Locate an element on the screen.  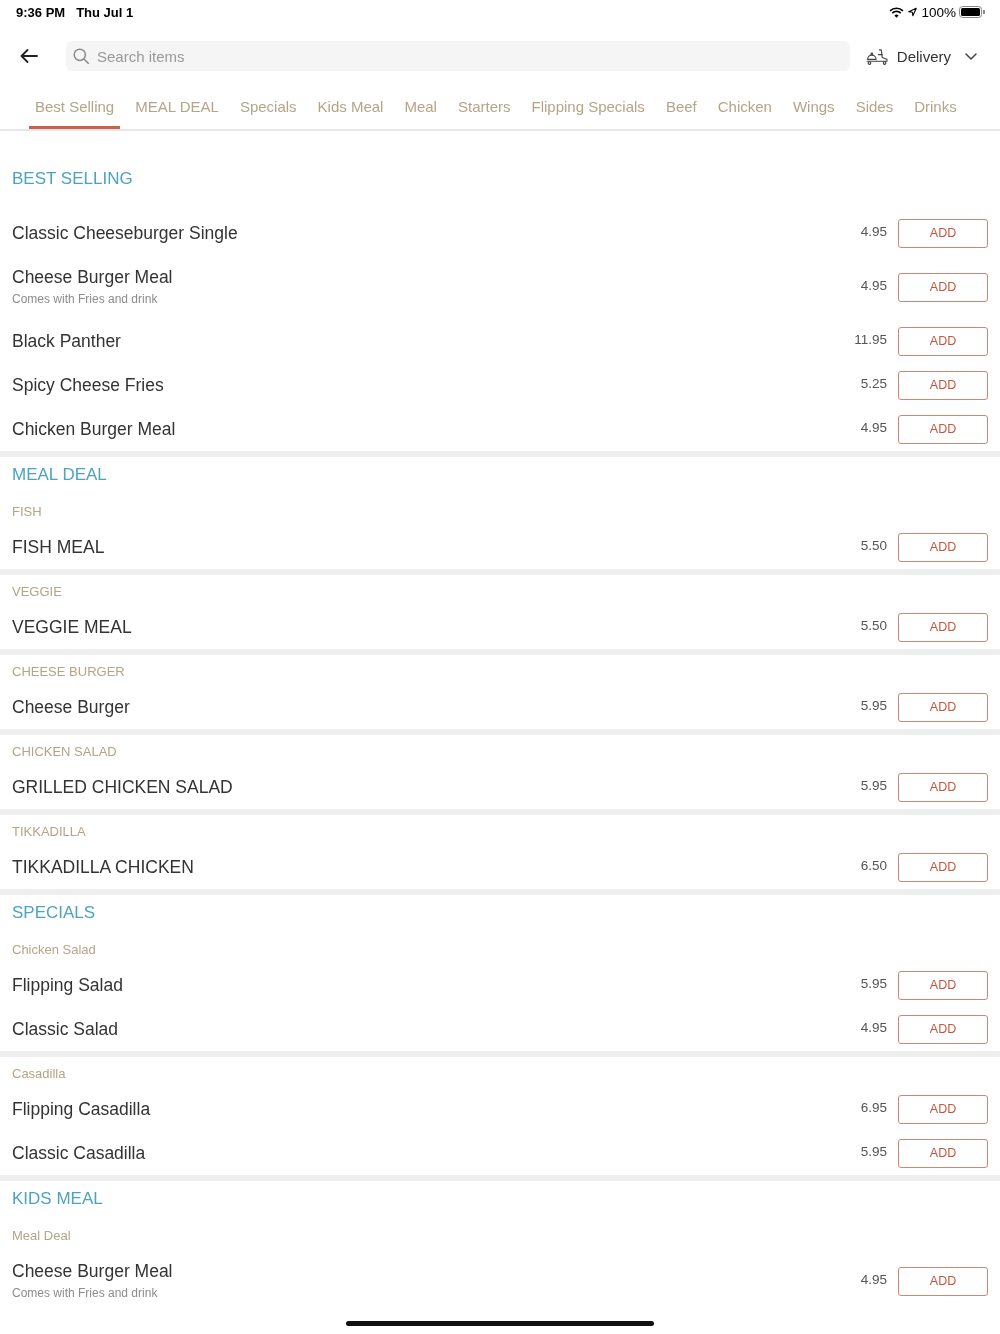
group-label: Meal Deal is located at coordinates (41, 1236).